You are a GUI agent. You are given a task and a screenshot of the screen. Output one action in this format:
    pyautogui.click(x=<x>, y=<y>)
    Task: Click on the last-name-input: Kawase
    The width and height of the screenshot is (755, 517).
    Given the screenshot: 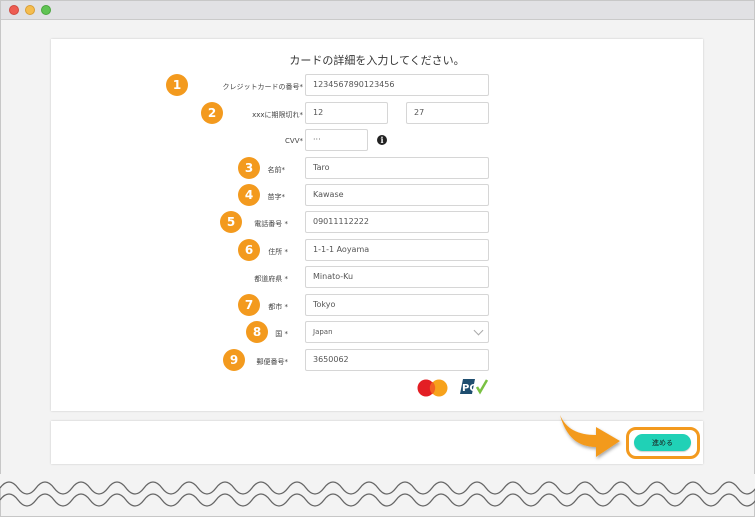 What is the action you would take?
    pyautogui.click(x=397, y=195)
    